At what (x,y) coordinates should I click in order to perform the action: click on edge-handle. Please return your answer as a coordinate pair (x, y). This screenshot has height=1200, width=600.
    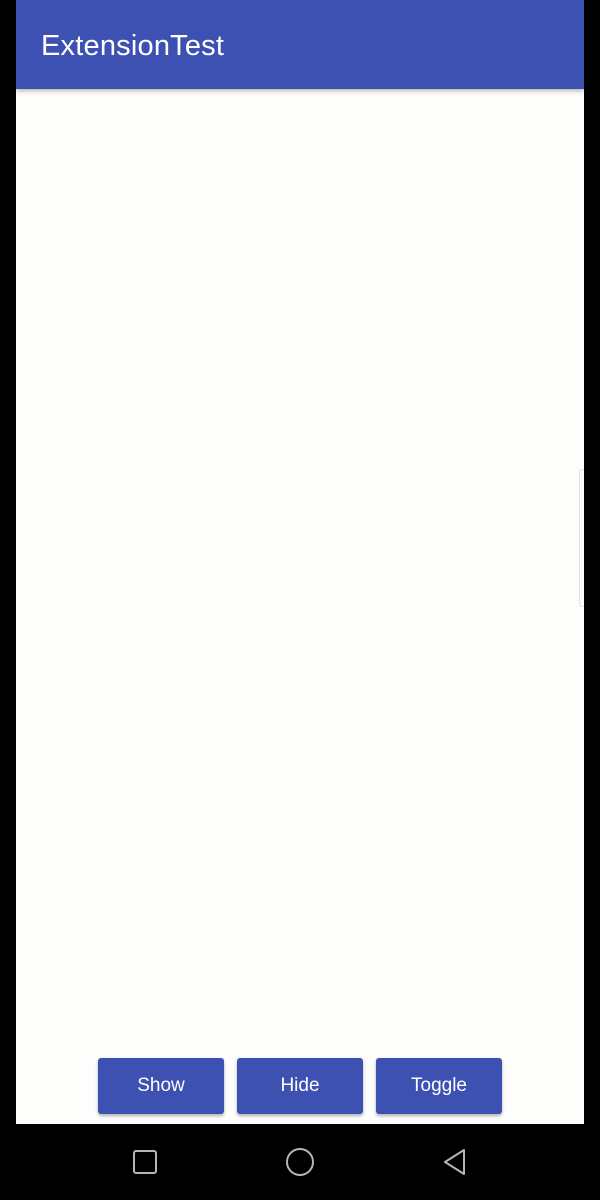
    Looking at the image, I should click on (581, 538).